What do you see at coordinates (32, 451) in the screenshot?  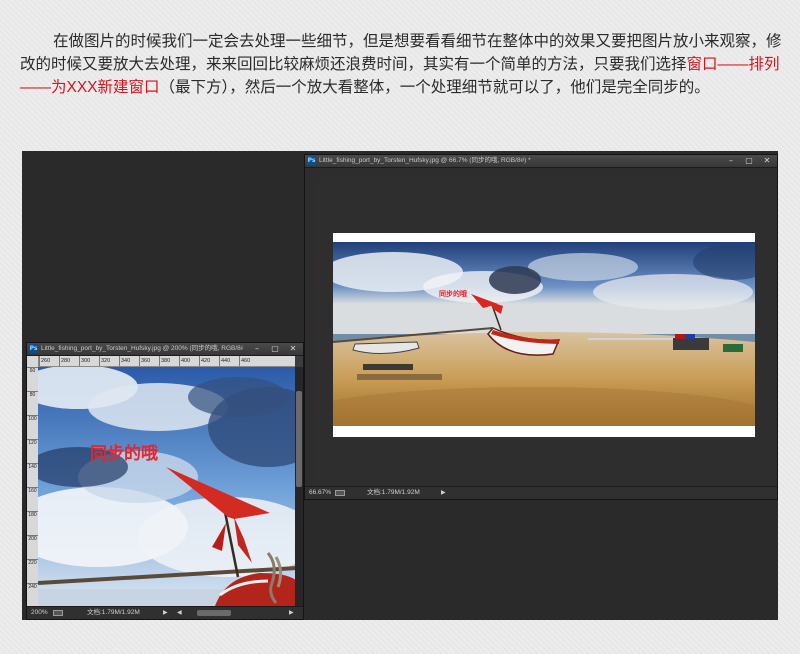 I see `ruler-tick-label: 120` at bounding box center [32, 451].